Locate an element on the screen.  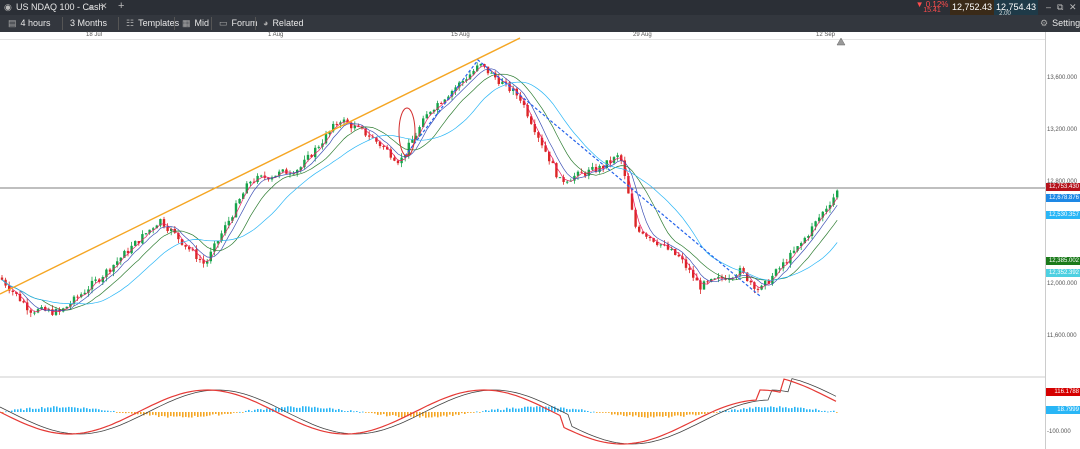
close-window-icon: ✕ is located at coordinates (1073, 7).